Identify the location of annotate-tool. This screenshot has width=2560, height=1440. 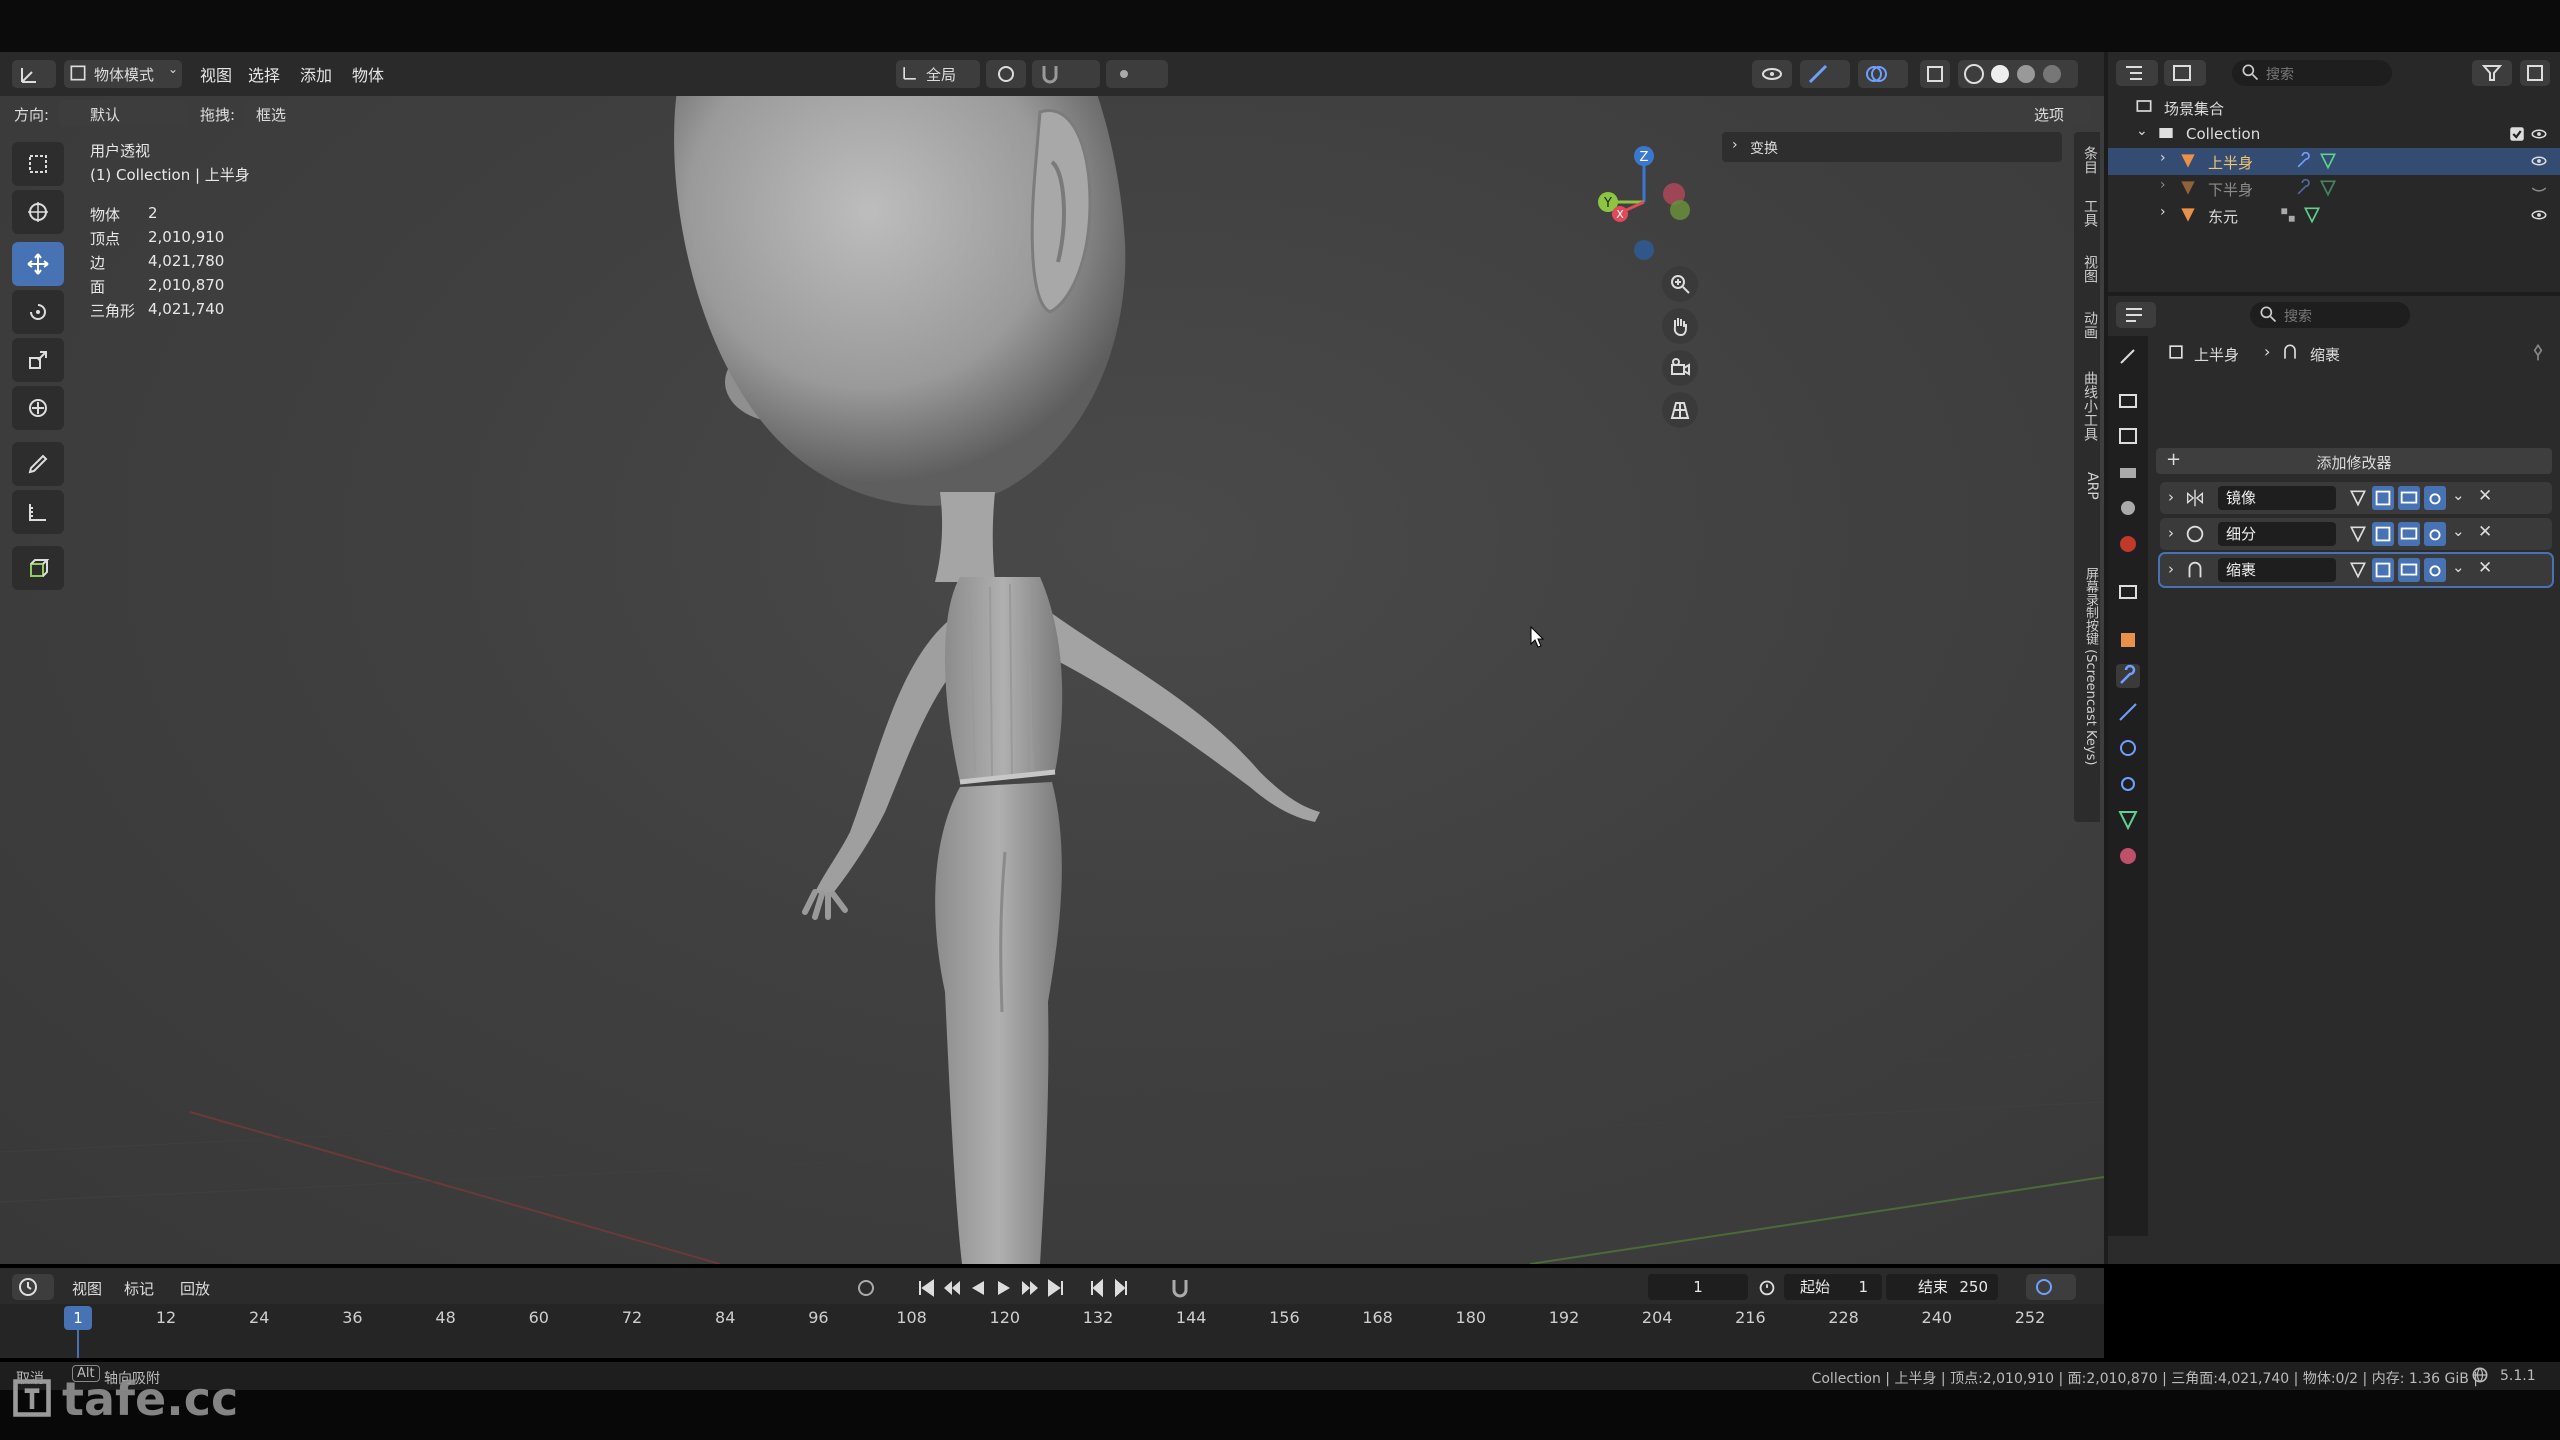
(38, 464).